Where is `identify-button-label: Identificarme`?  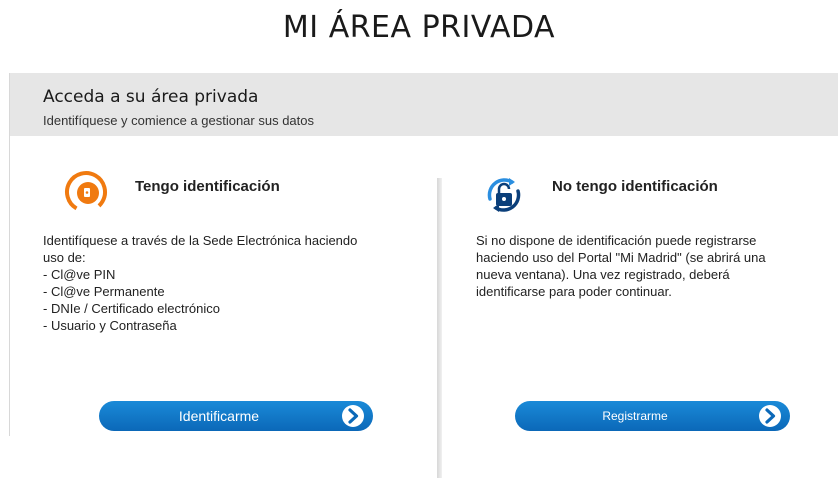 identify-button-label: Identificarme is located at coordinates (219, 416).